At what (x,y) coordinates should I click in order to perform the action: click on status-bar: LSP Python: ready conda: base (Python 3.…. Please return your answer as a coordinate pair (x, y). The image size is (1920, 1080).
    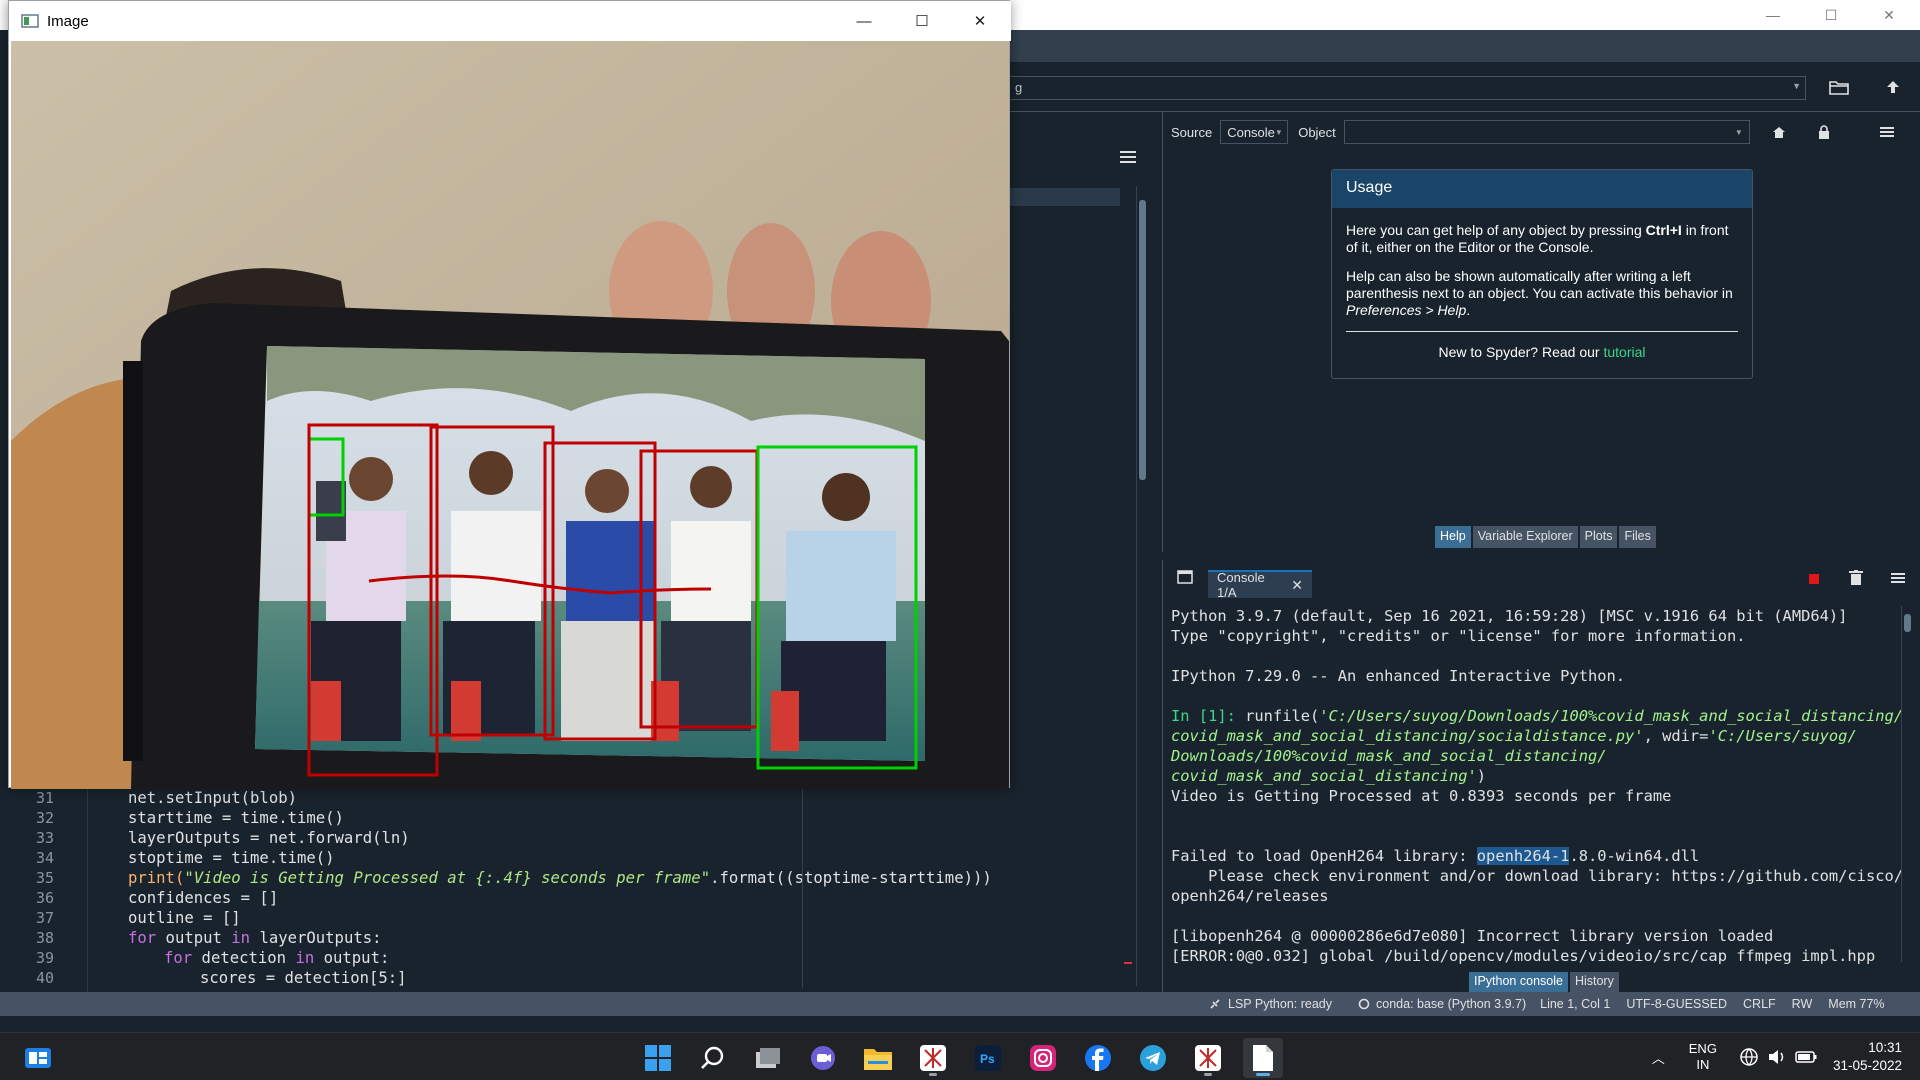
    Looking at the image, I should click on (960, 1004).